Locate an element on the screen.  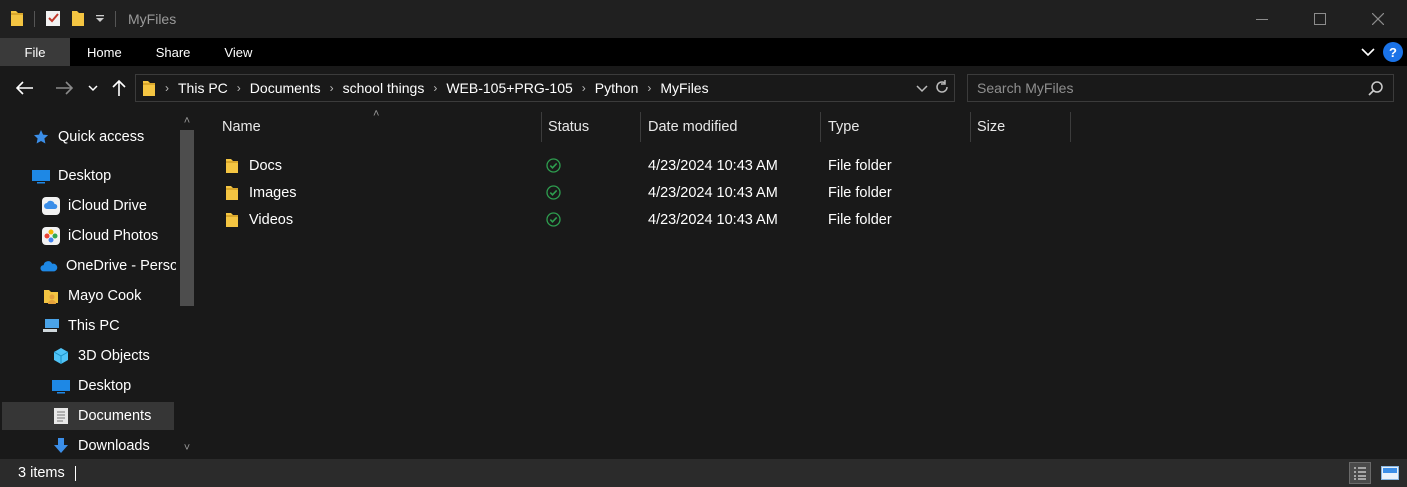
tab-file: File is located at coordinates (35, 52).